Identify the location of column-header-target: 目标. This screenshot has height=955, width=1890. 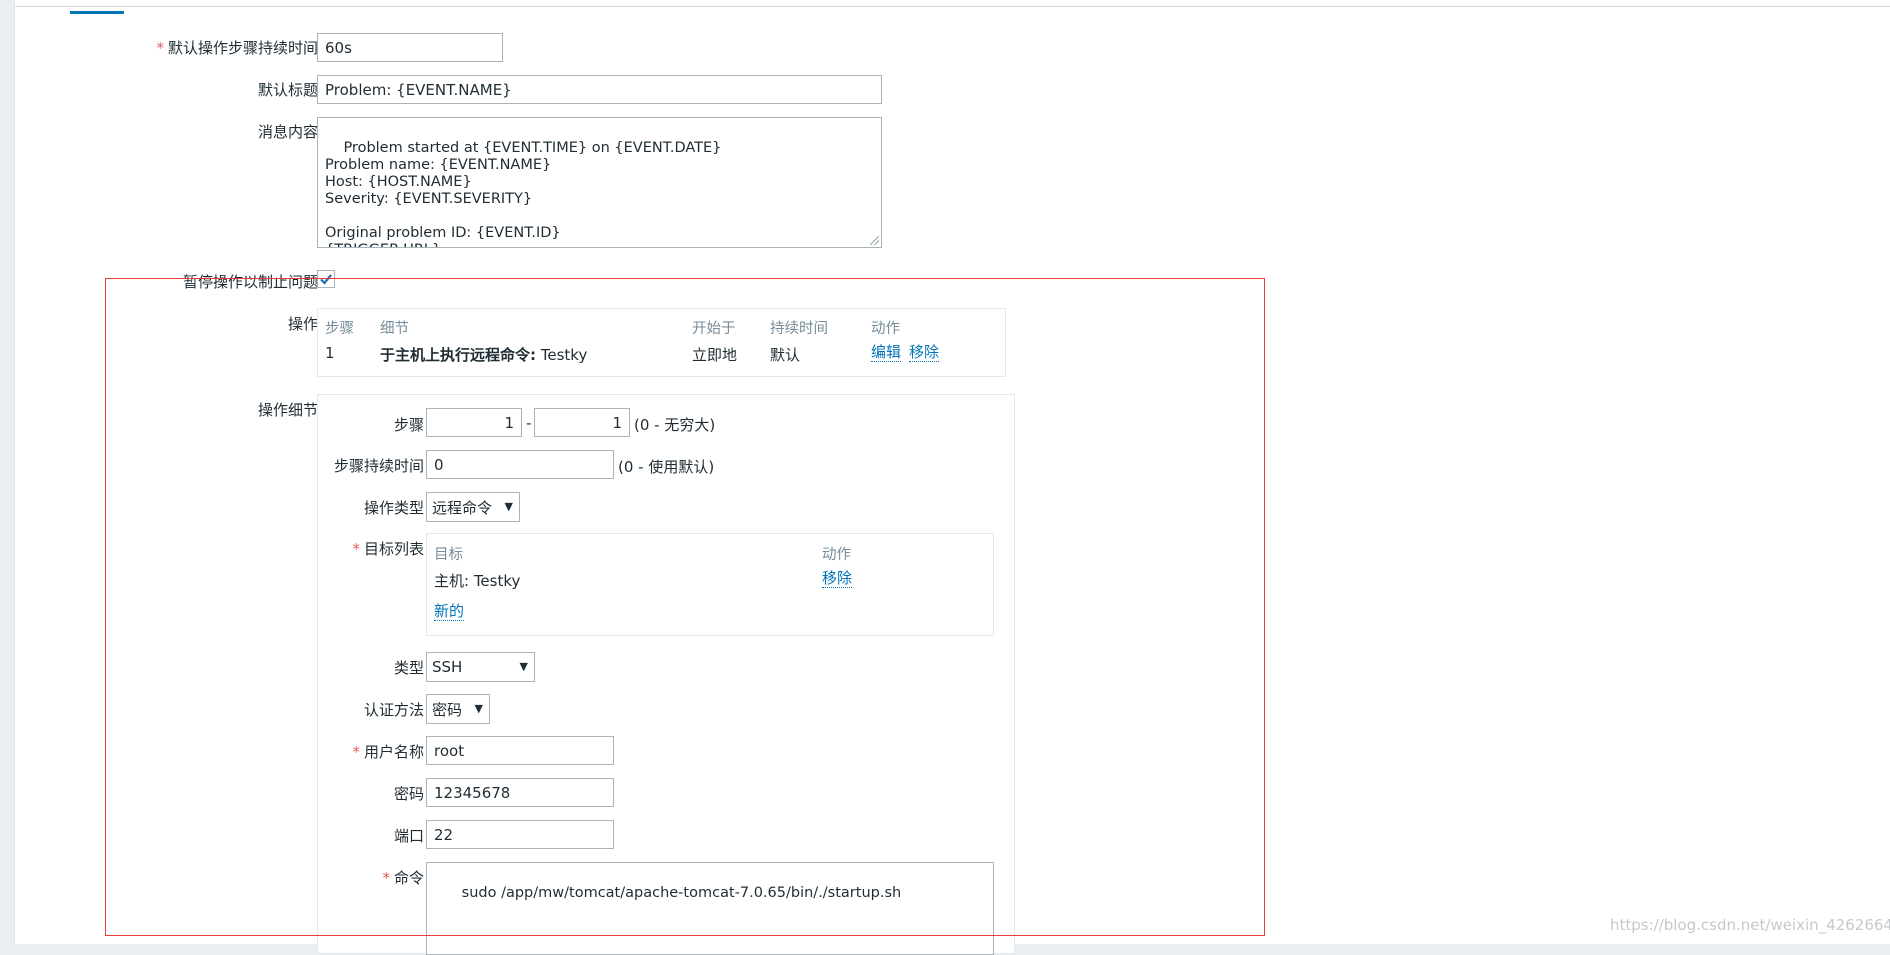
(448, 555).